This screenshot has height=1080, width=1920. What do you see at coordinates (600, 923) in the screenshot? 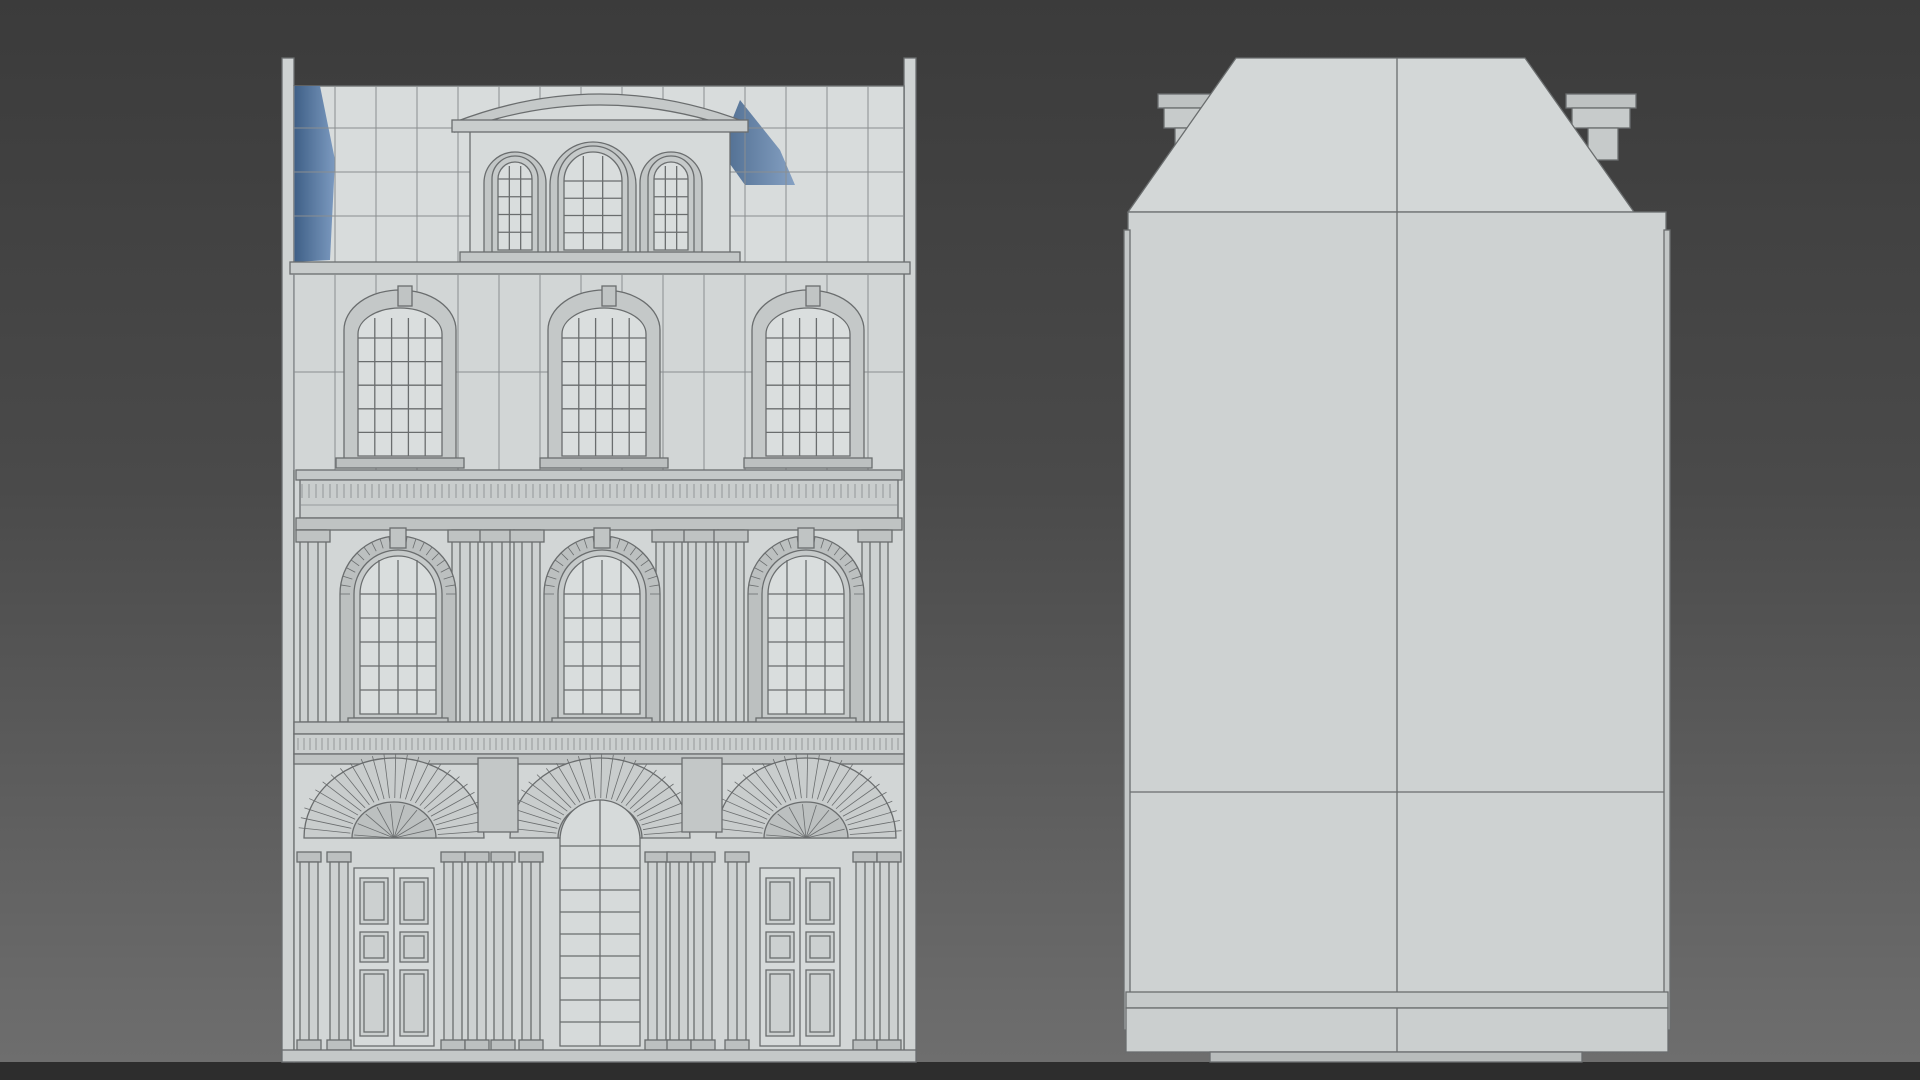
I see `ground-floor-central-window` at bounding box center [600, 923].